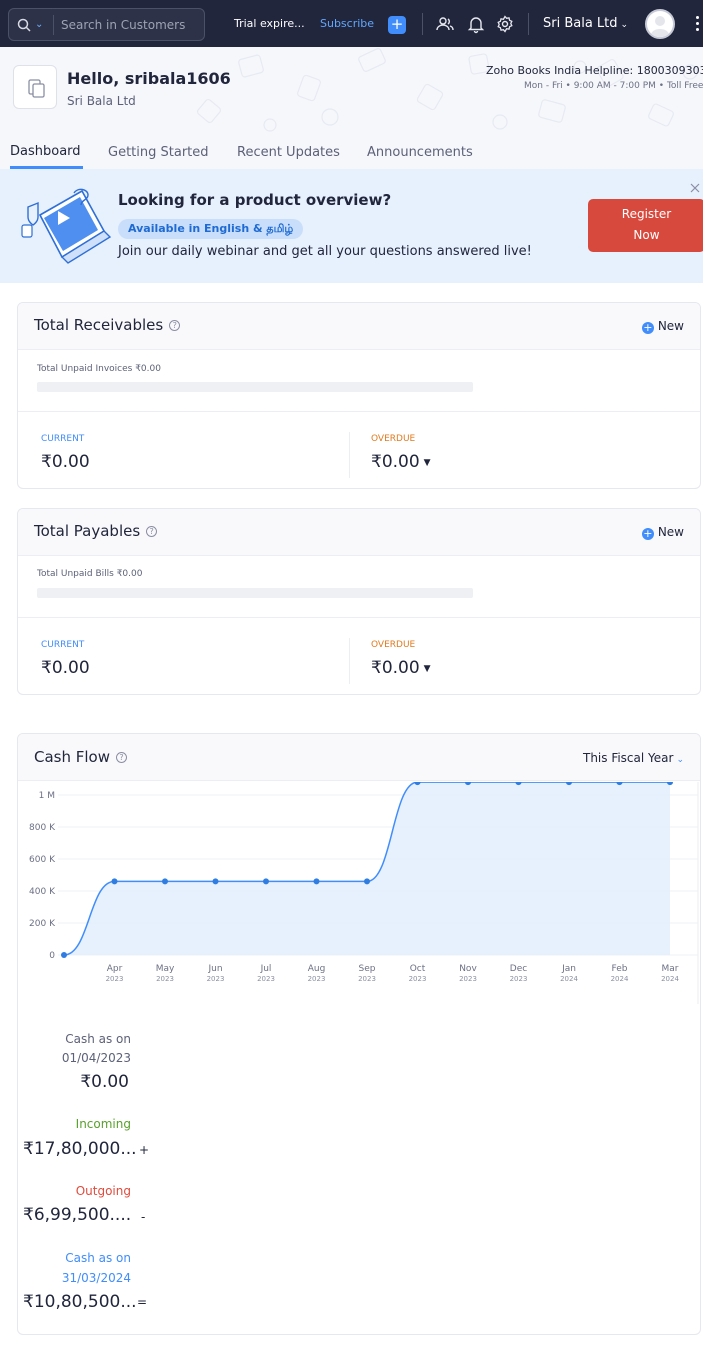  What do you see at coordinates (445, 24) in the screenshot?
I see `referral-users-icon` at bounding box center [445, 24].